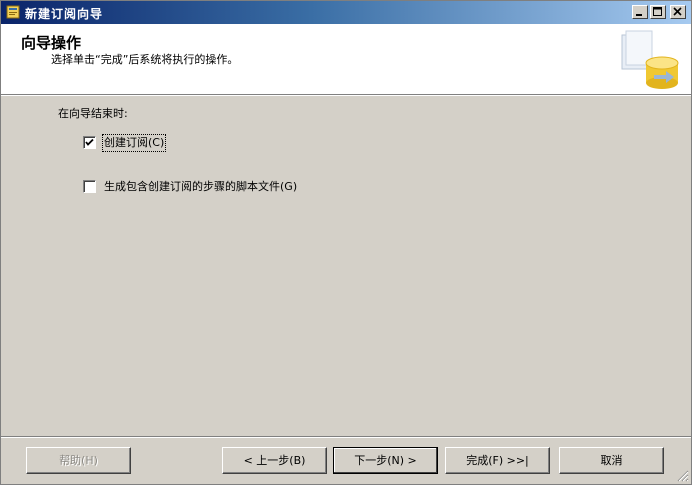 The image size is (692, 485). Describe the element at coordinates (13, 12) in the screenshot. I see `app-icon` at that location.